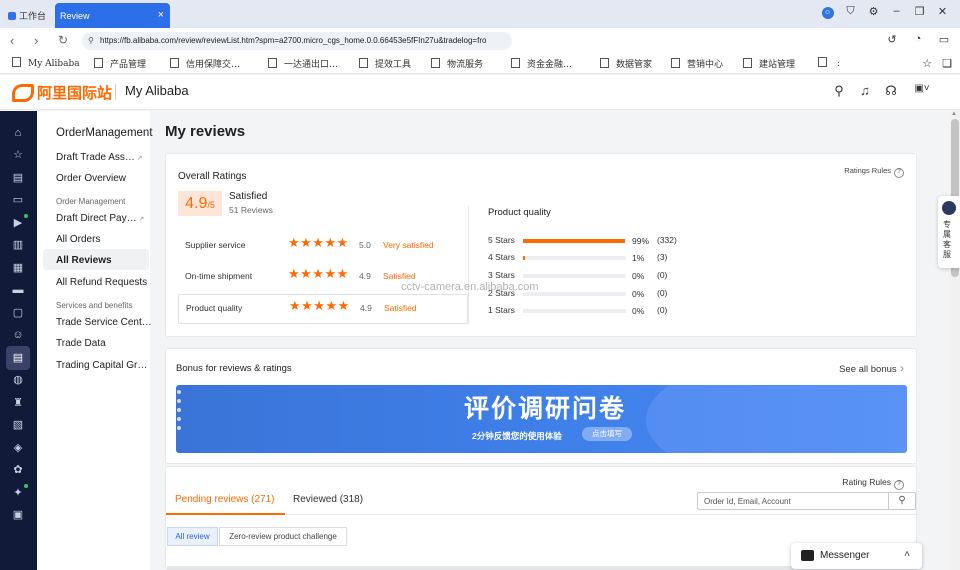  I want to click on browser-tab-review: Review ×, so click(112, 15).